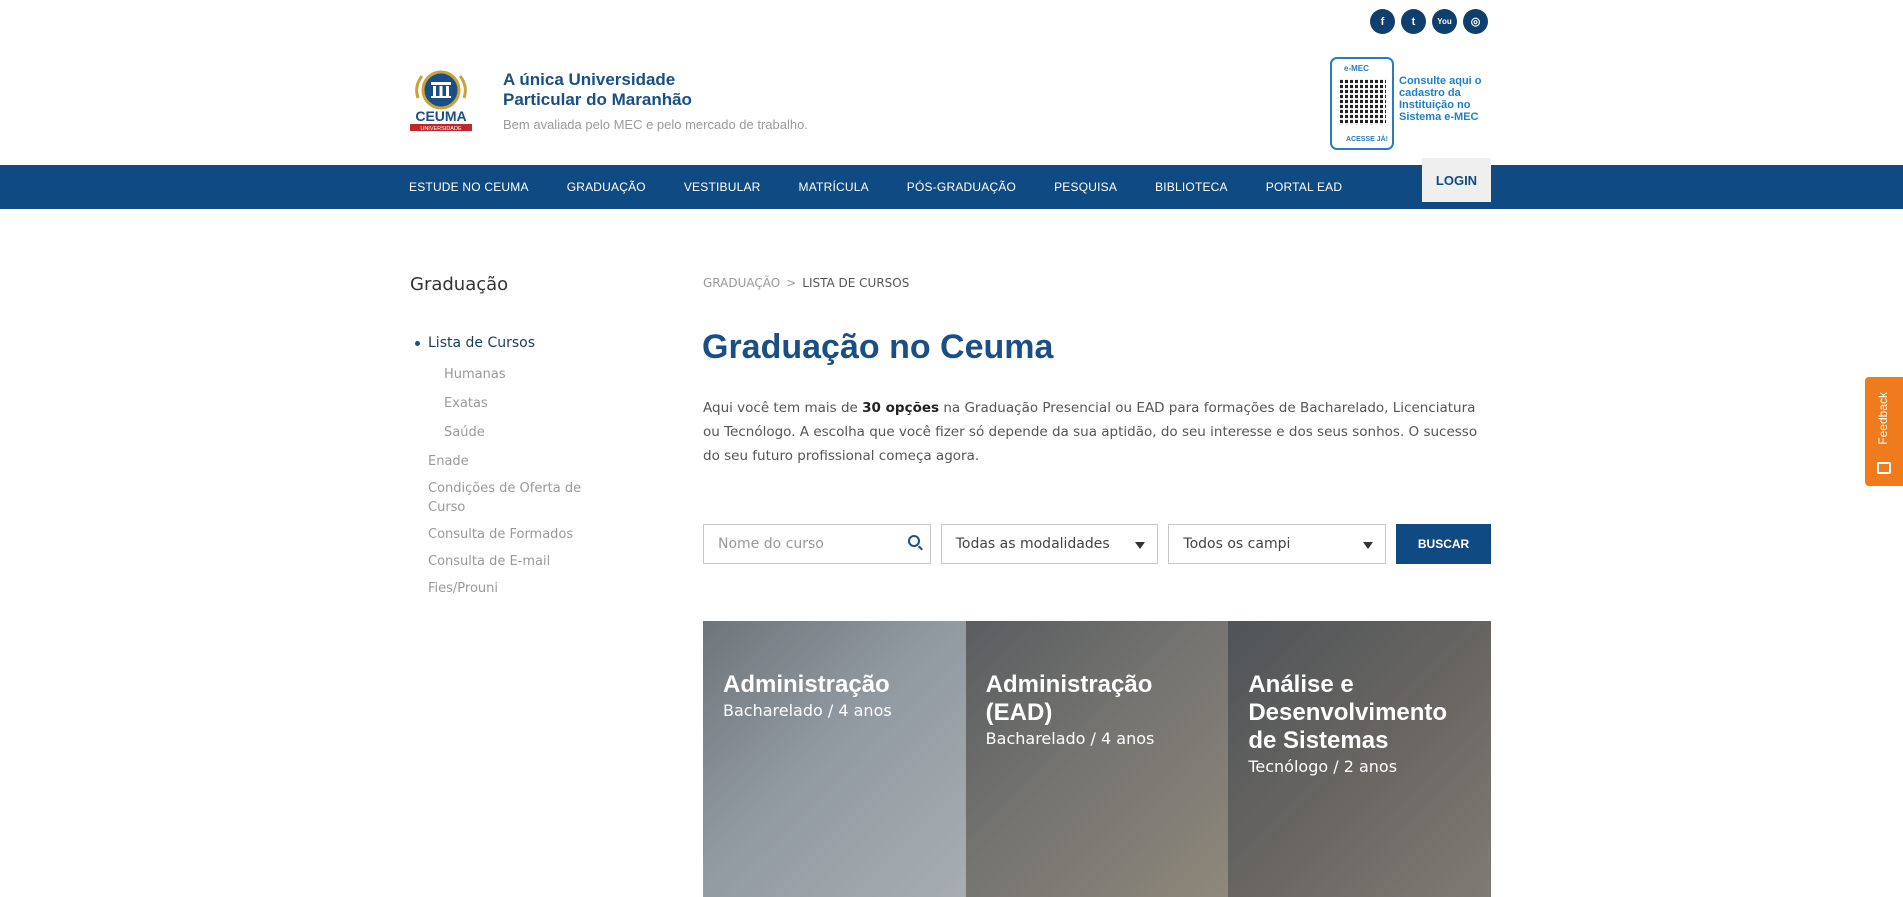  Describe the element at coordinates (514, 343) in the screenshot. I see `sidebar-item-lista-cursos: Lista de Cursos` at that location.